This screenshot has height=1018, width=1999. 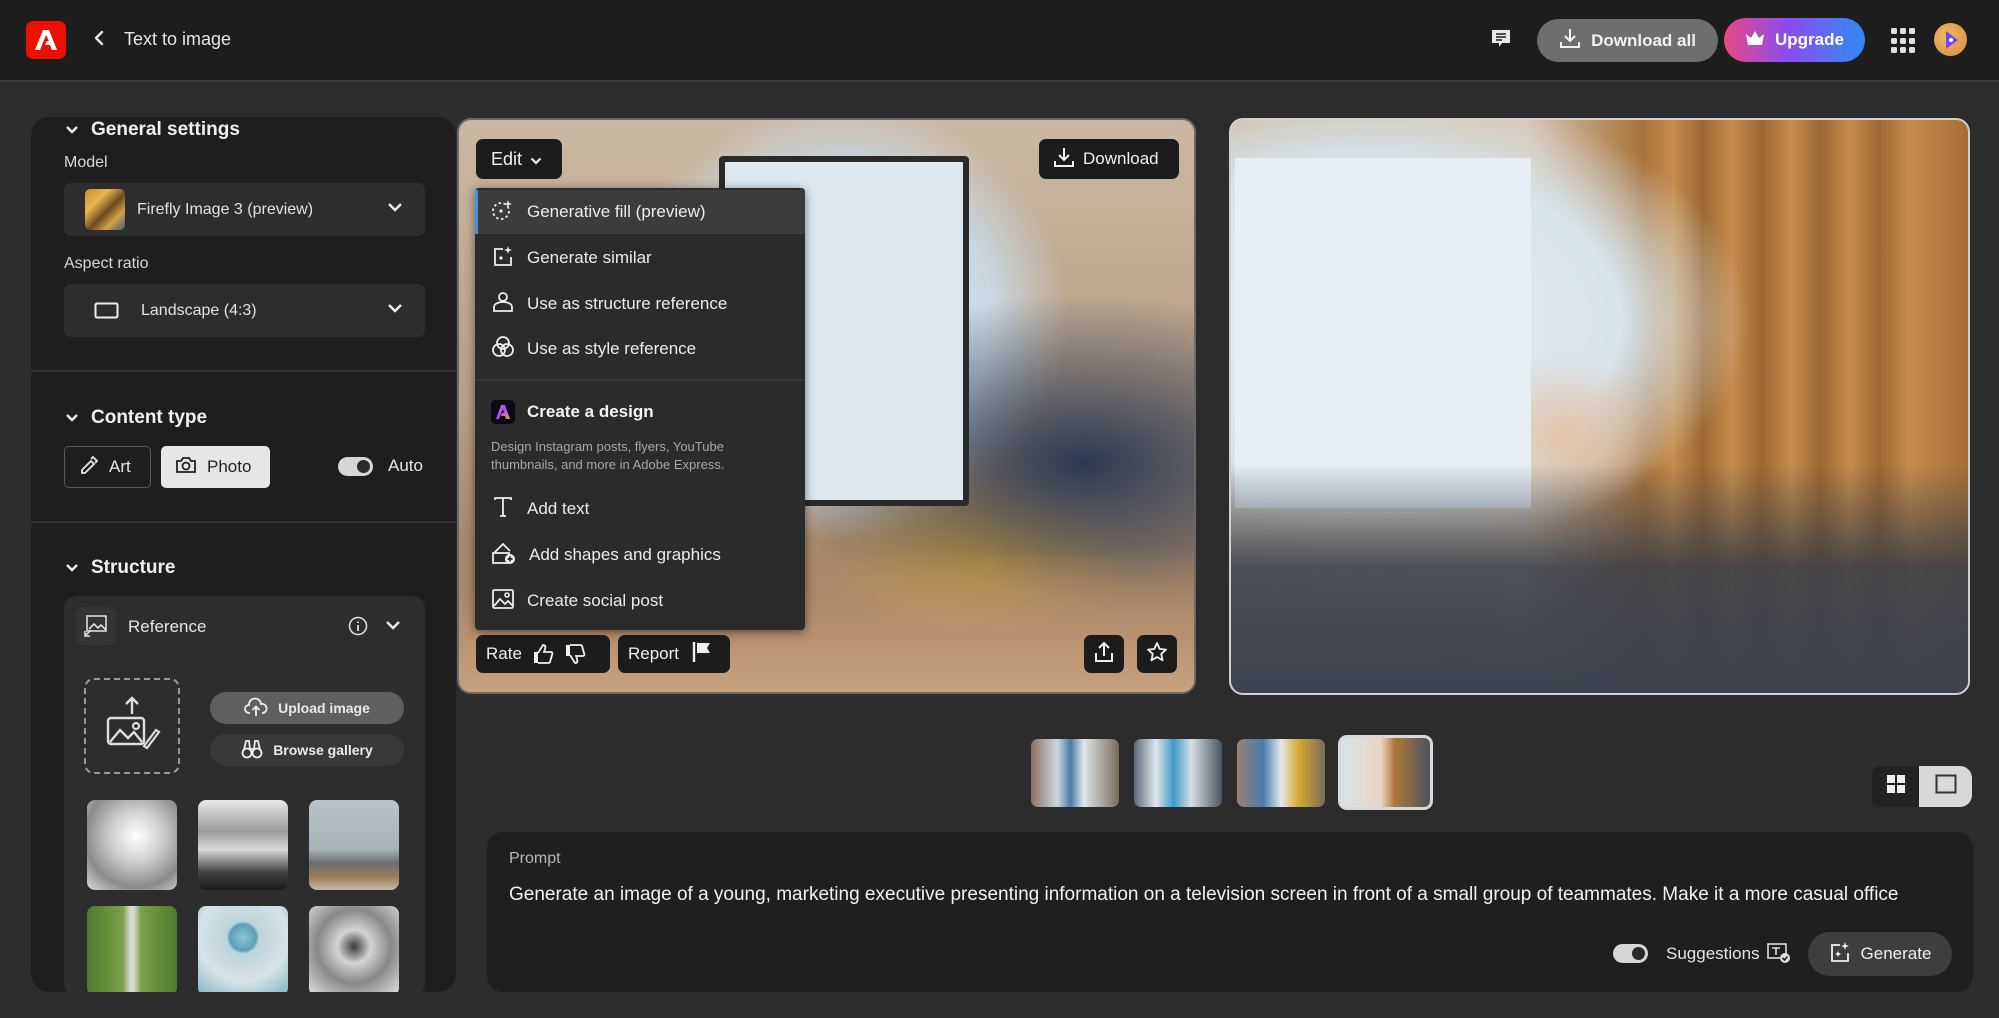 I want to click on view-mode-toggle, so click(x=1922, y=786).